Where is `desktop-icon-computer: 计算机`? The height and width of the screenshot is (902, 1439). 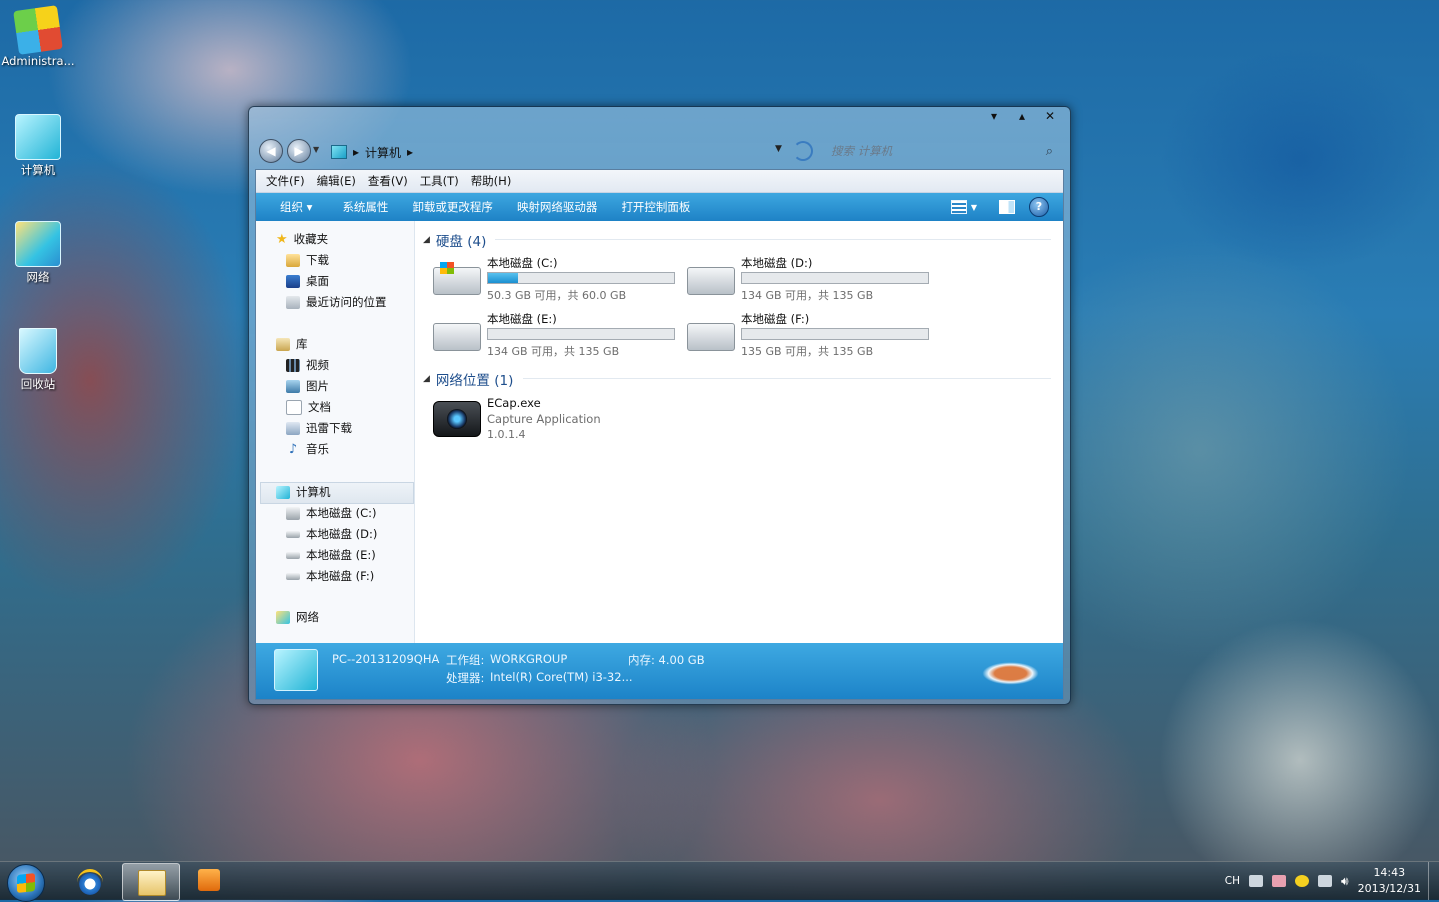 desktop-icon-computer: 计算机 is located at coordinates (38, 146).